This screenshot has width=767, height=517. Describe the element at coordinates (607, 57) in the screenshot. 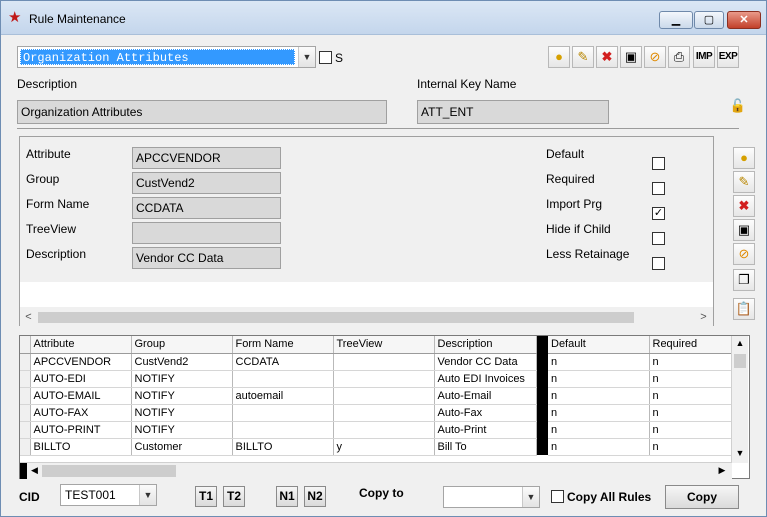

I see `delete-button: ✖` at that location.